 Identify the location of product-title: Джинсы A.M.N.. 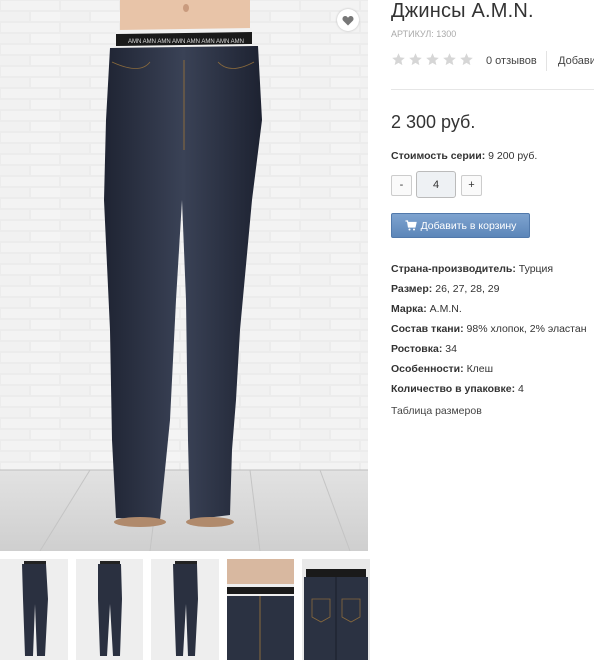
(462, 11).